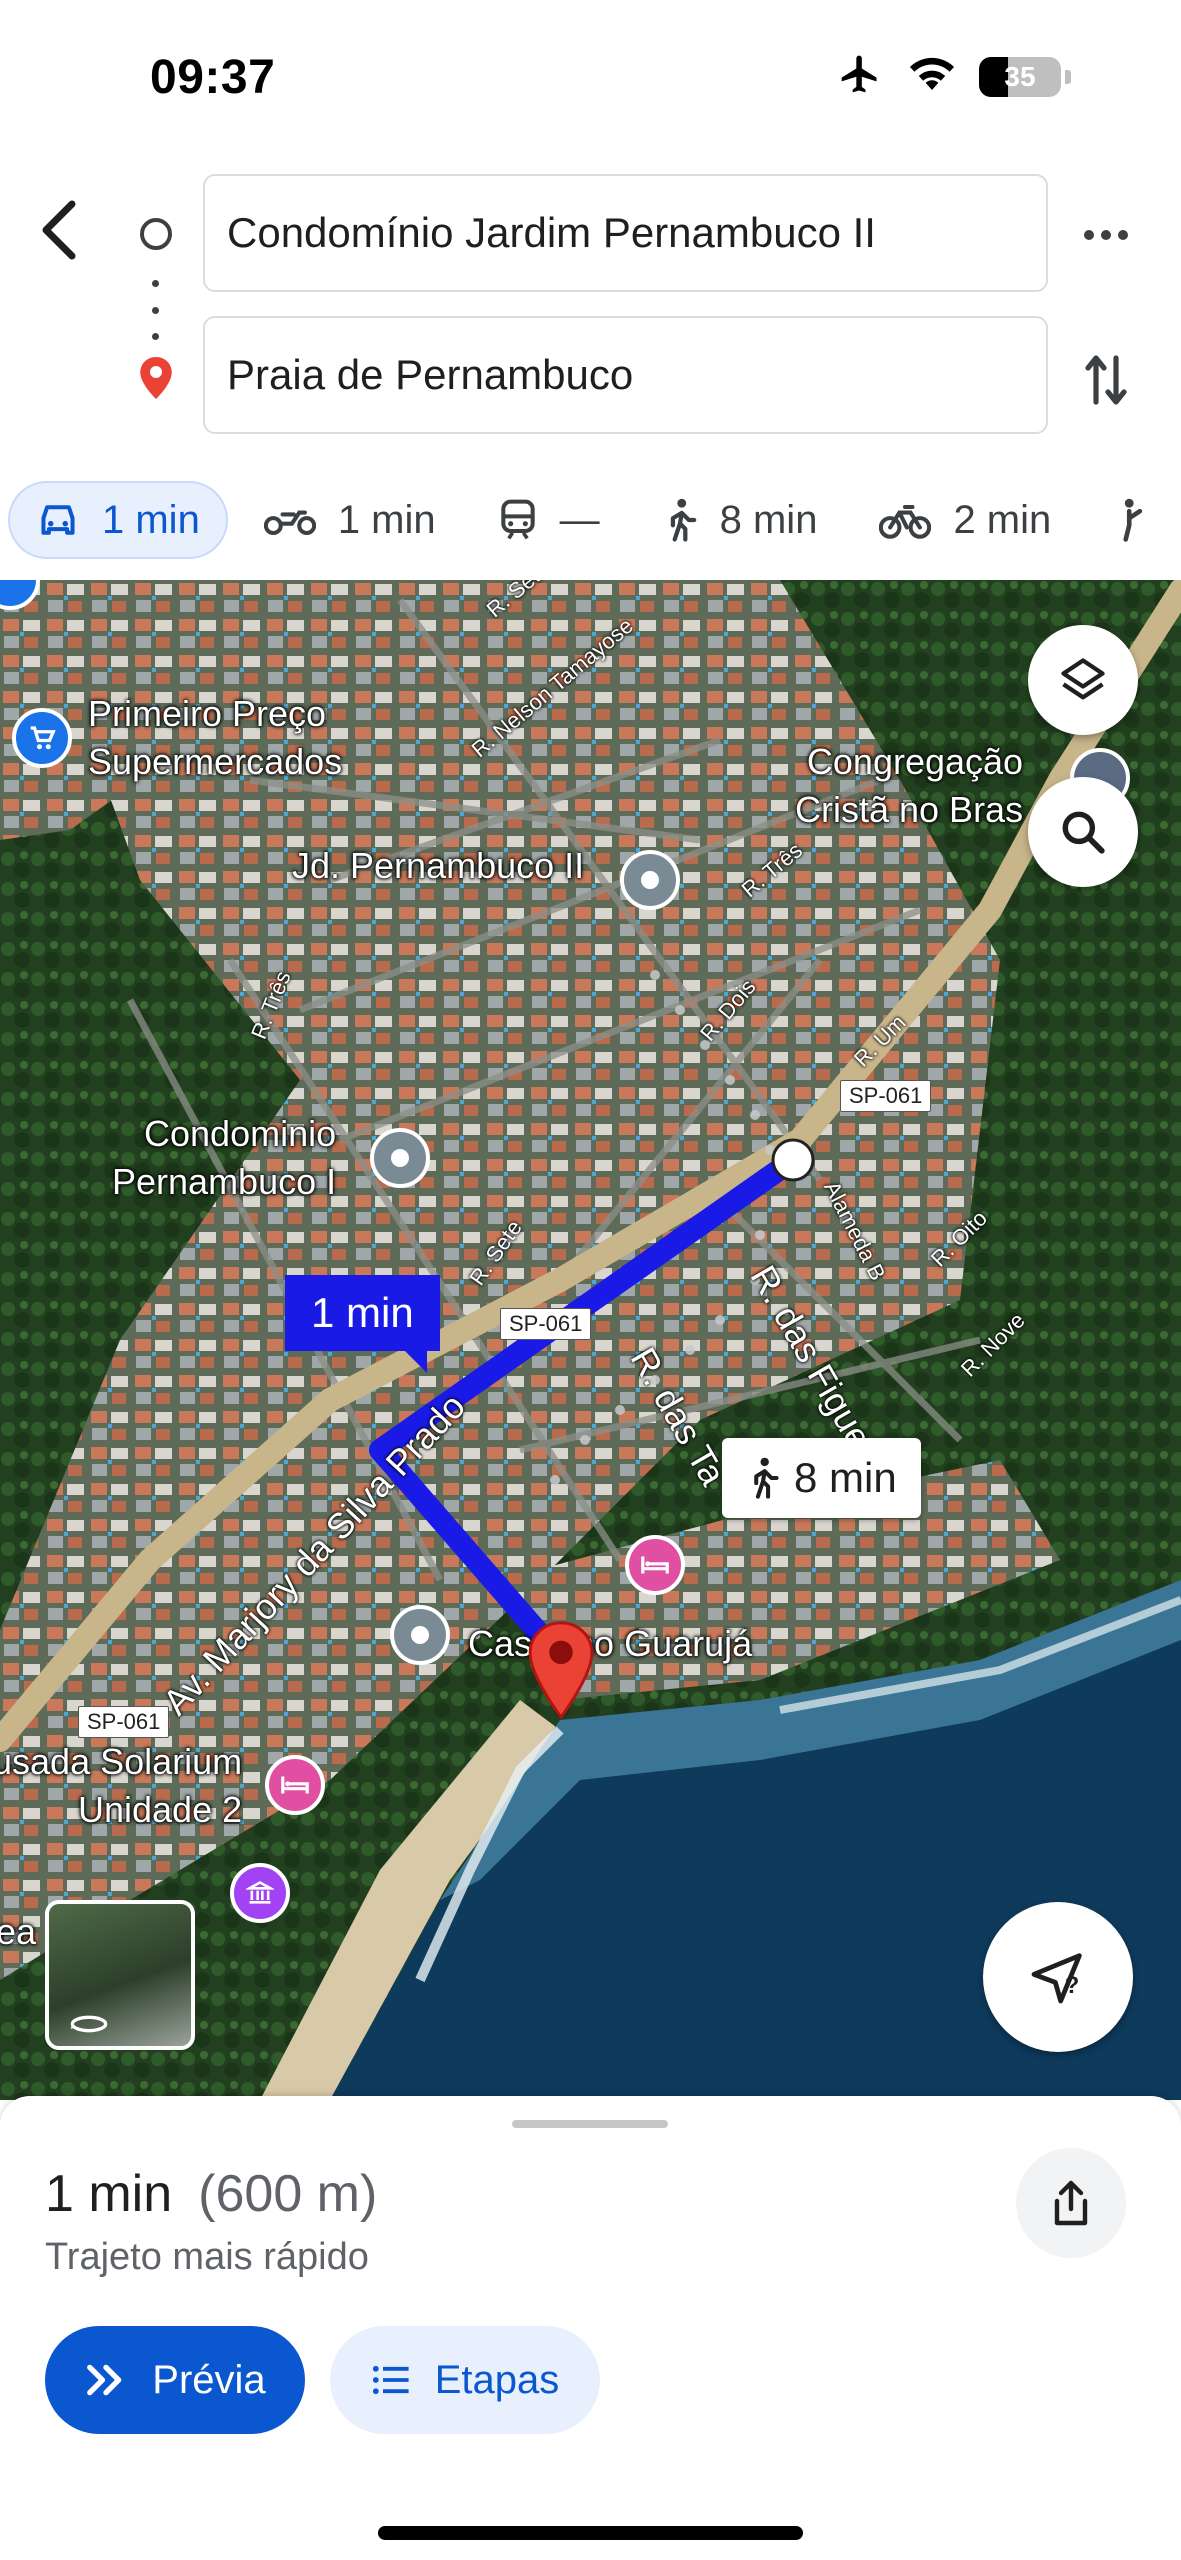 The height and width of the screenshot is (2560, 1181). What do you see at coordinates (561, 1672) in the screenshot?
I see `destination-marker-icon` at bounding box center [561, 1672].